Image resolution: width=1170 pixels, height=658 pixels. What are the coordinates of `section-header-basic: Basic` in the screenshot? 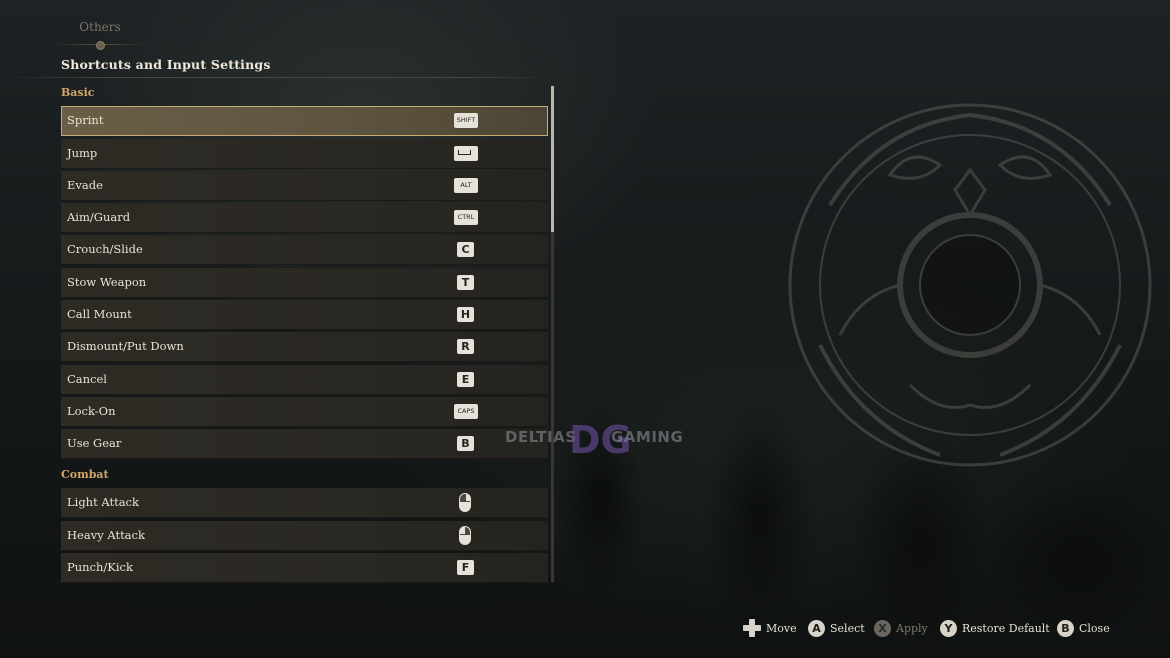 It's located at (78, 92).